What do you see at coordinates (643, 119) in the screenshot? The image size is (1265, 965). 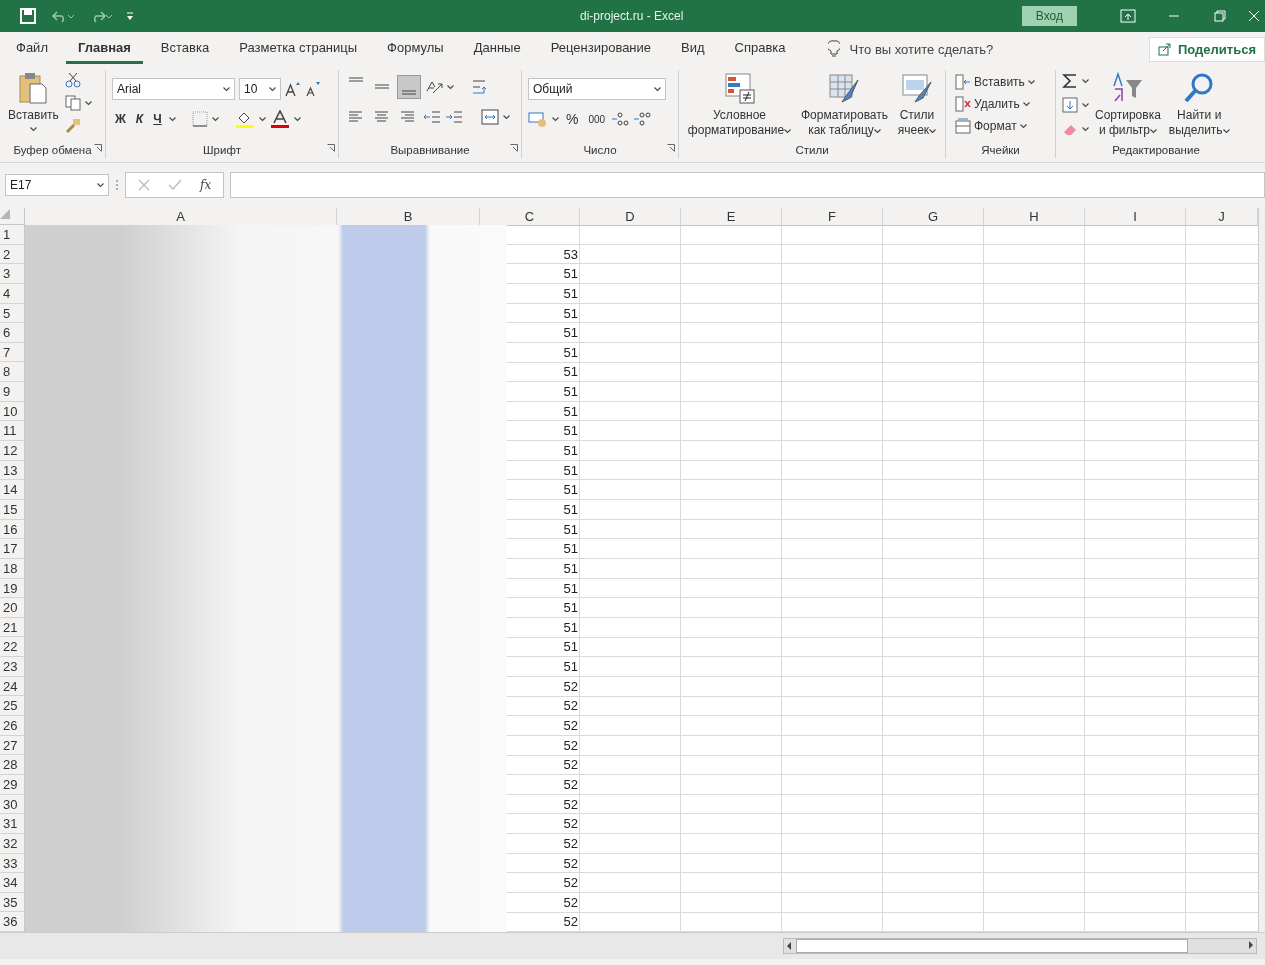 I see `decrease-decimal-icon` at bounding box center [643, 119].